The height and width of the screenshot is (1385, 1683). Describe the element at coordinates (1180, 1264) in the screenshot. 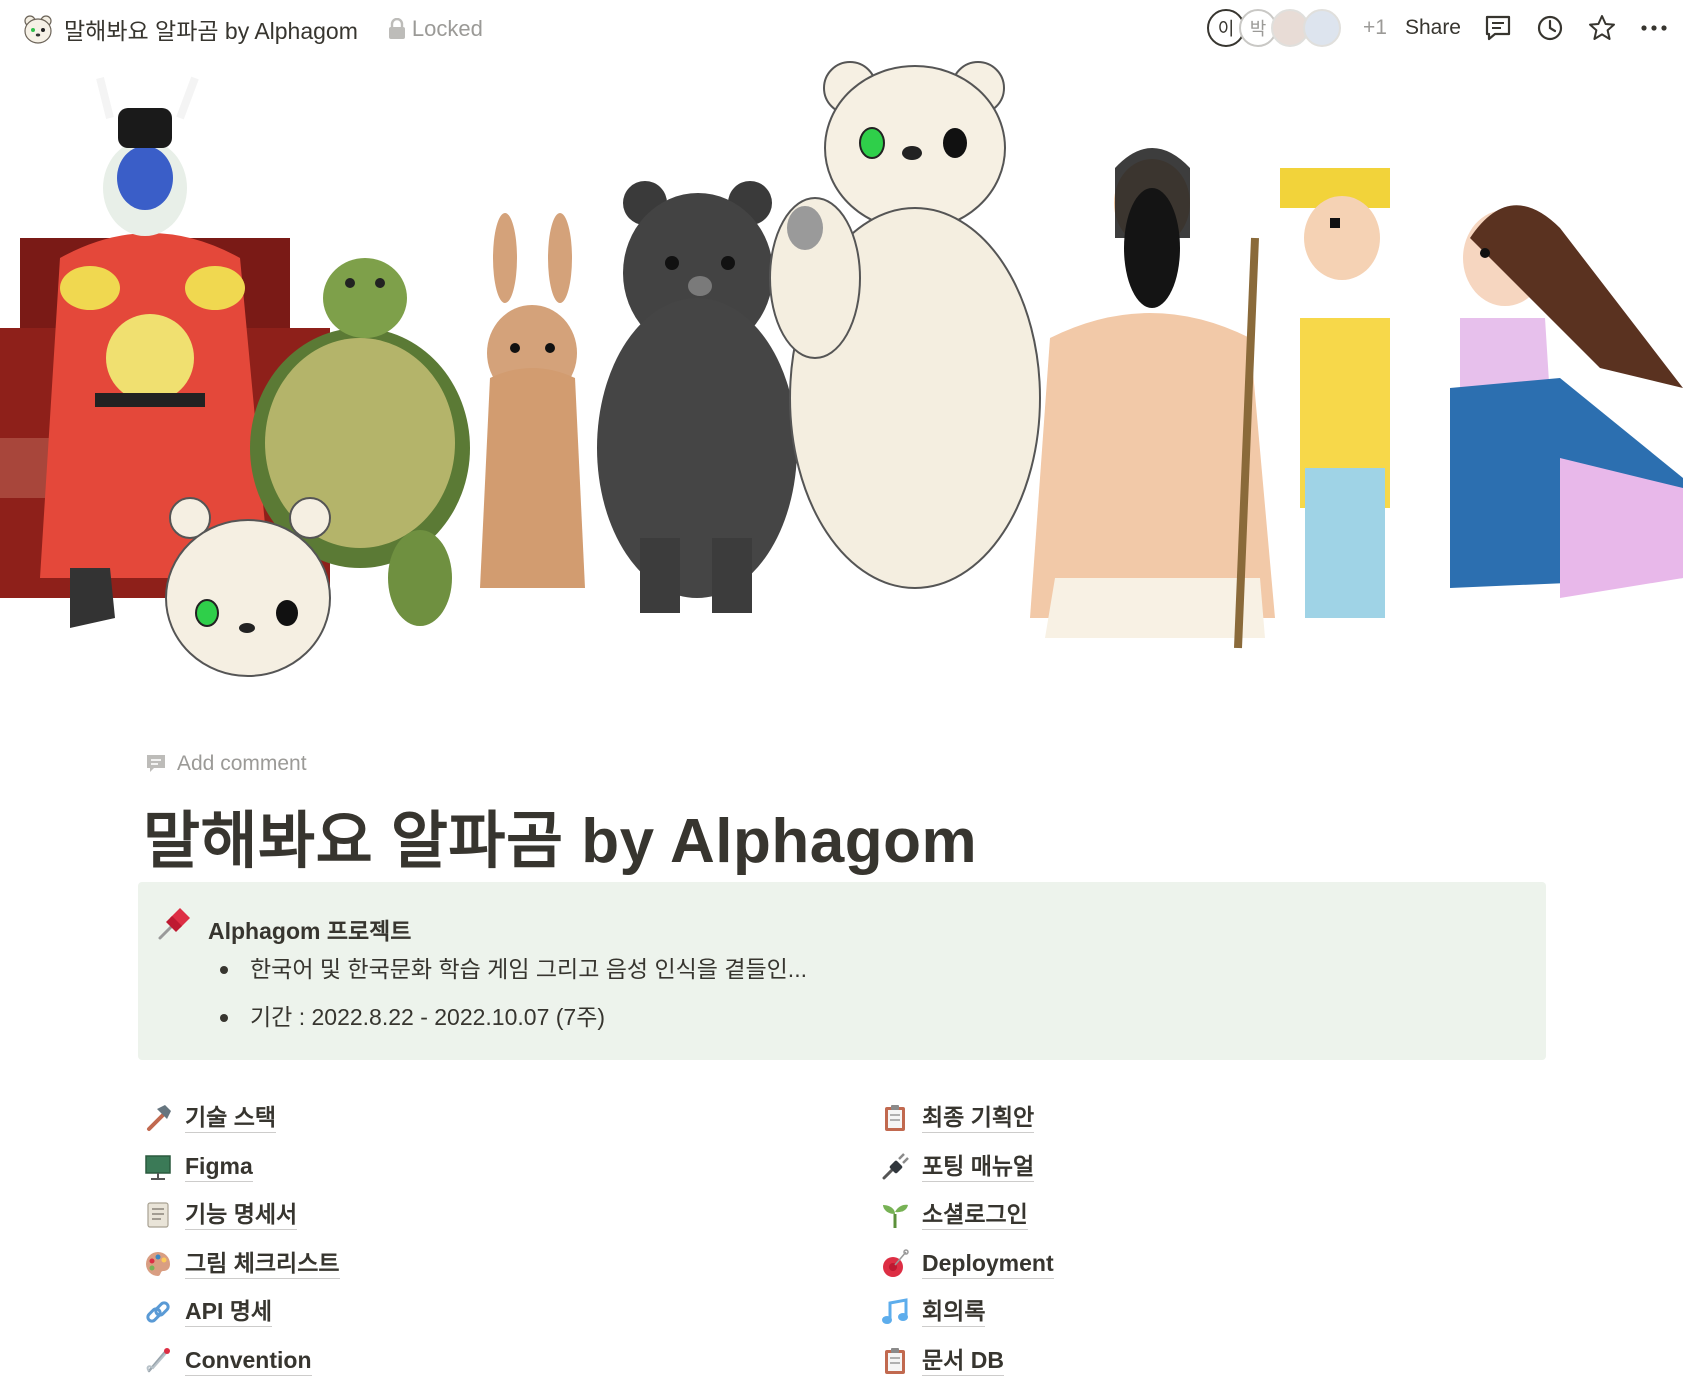

I see `page-link-deployment: Deployment` at that location.